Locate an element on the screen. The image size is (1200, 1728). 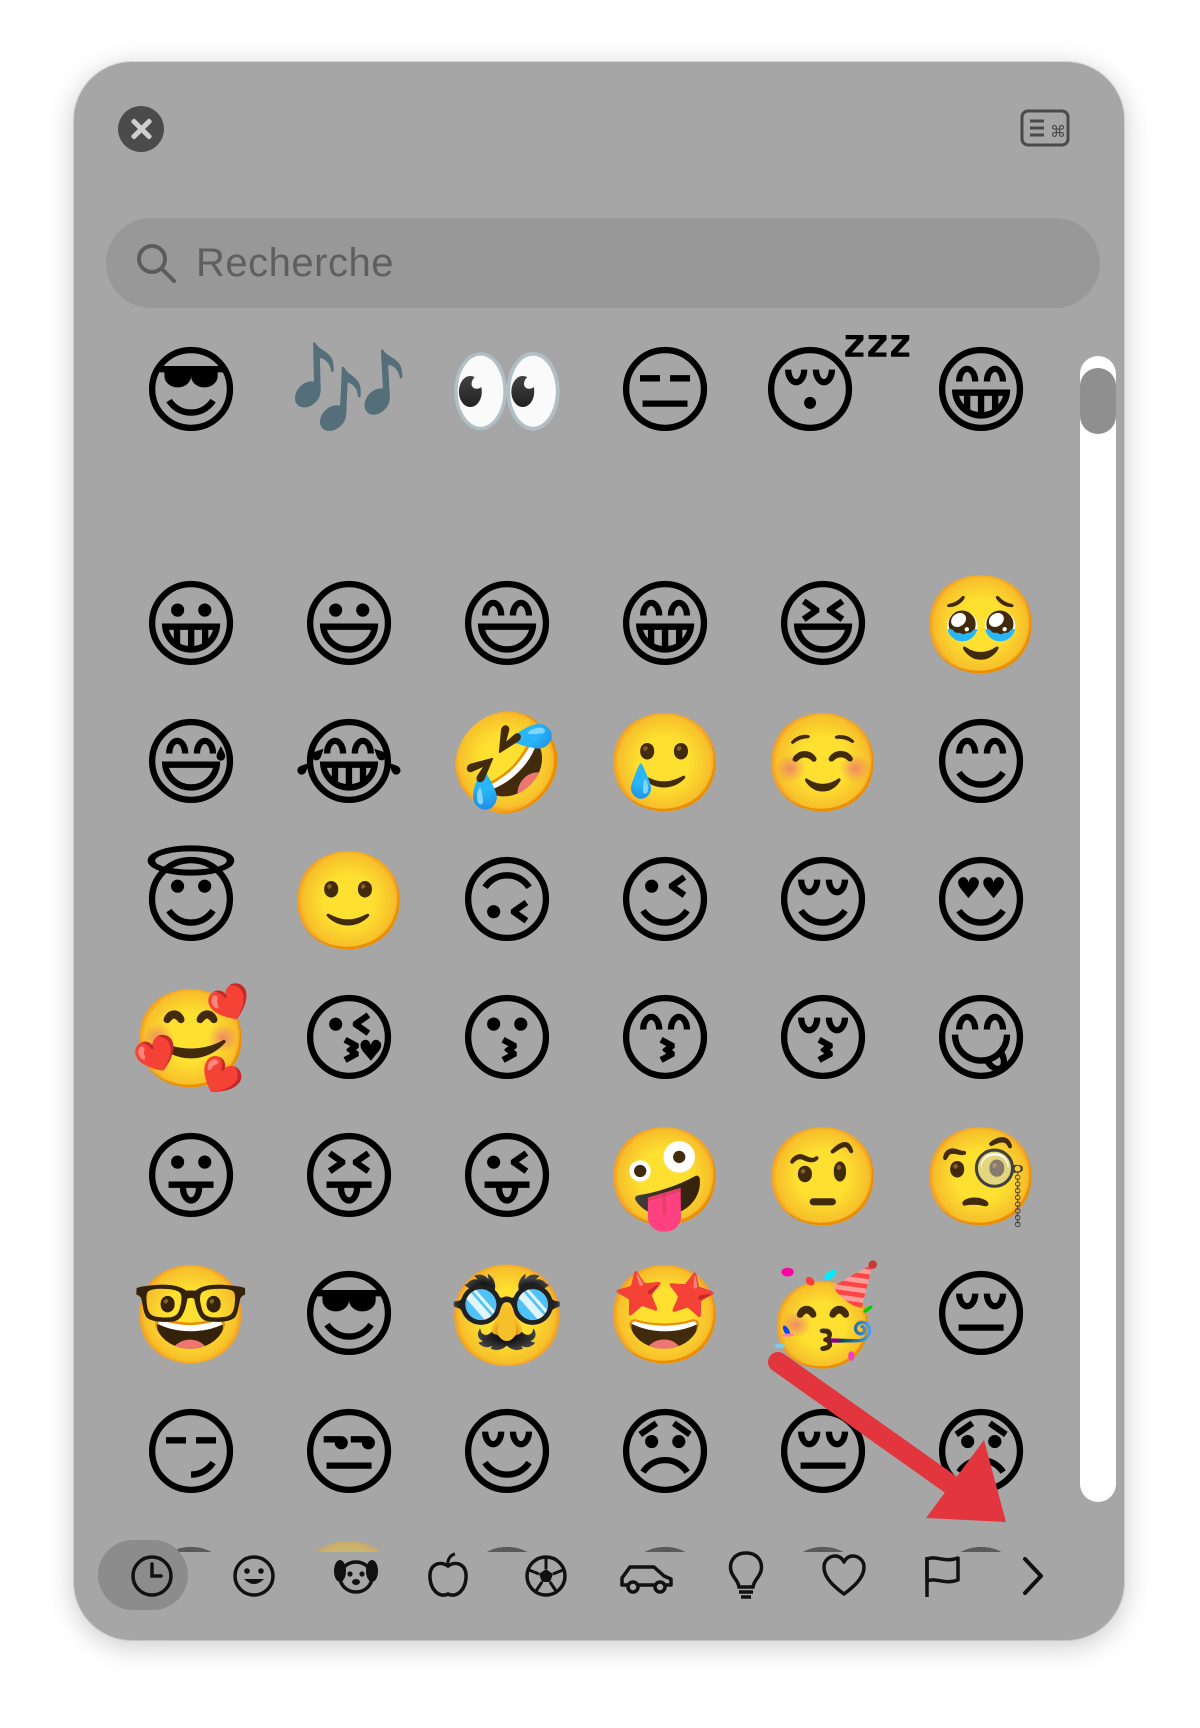
emoji-cell: 😉 is located at coordinates (665, 901).